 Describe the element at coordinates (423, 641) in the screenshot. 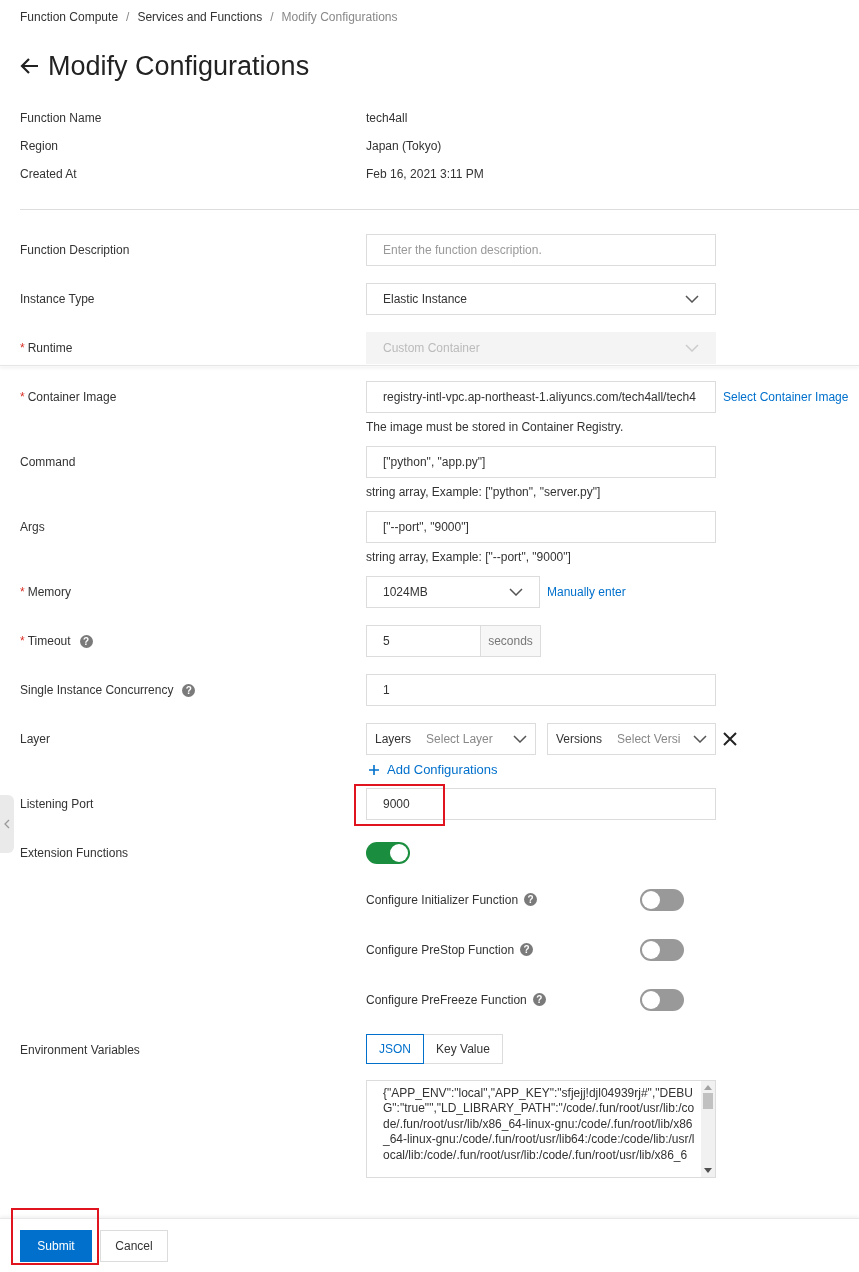

I see `text-field: 5` at that location.